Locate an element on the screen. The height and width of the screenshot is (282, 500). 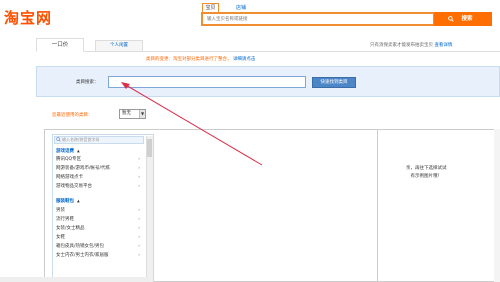
footer-strip is located at coordinates (75, 279).